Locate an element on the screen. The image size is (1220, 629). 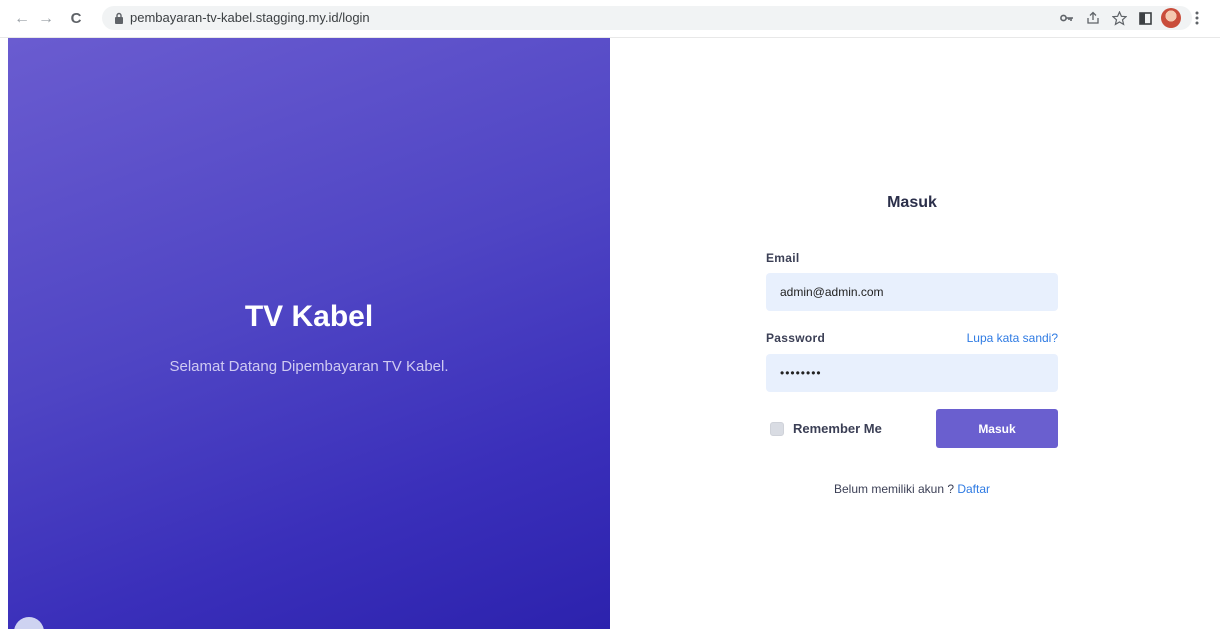
key-icon is located at coordinates (1067, 18).